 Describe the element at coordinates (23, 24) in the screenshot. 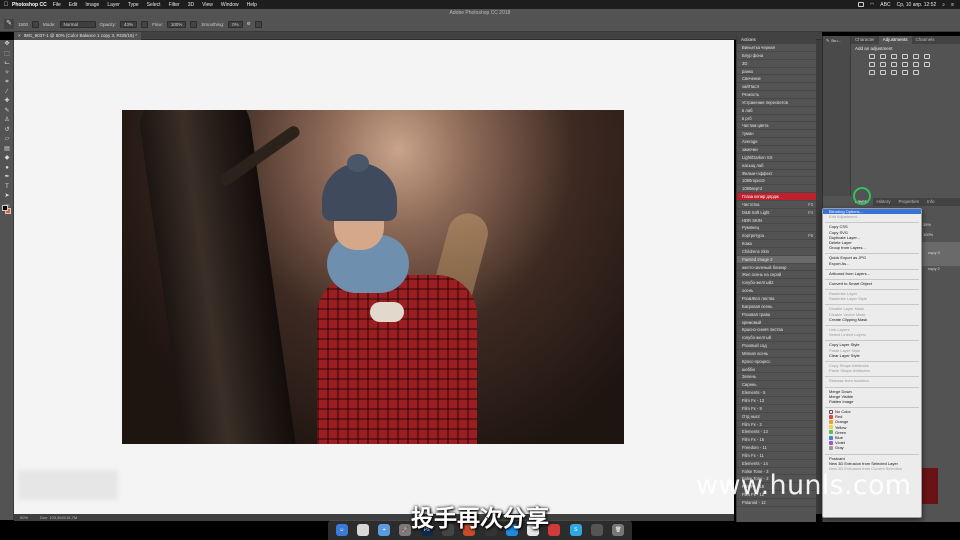

I see `brush-size: 1500` at that location.